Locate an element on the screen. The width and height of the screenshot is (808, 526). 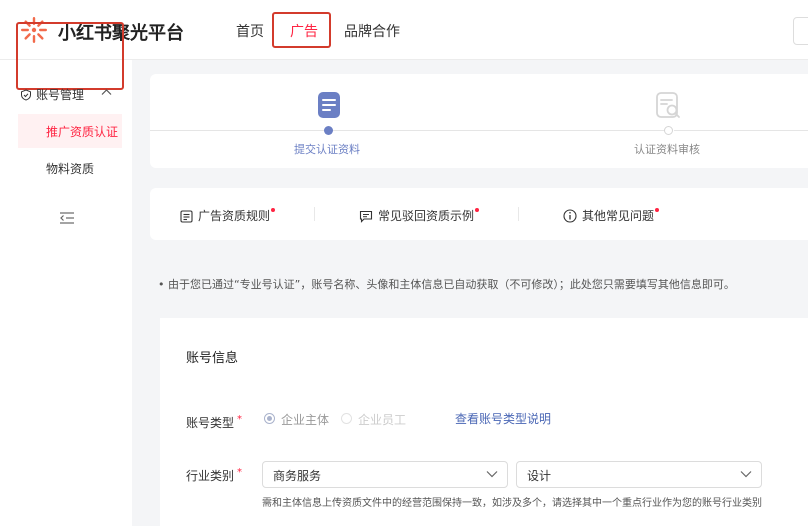
help-link-rejection-examples: 常见驳回资质示例 is located at coordinates (419, 215).